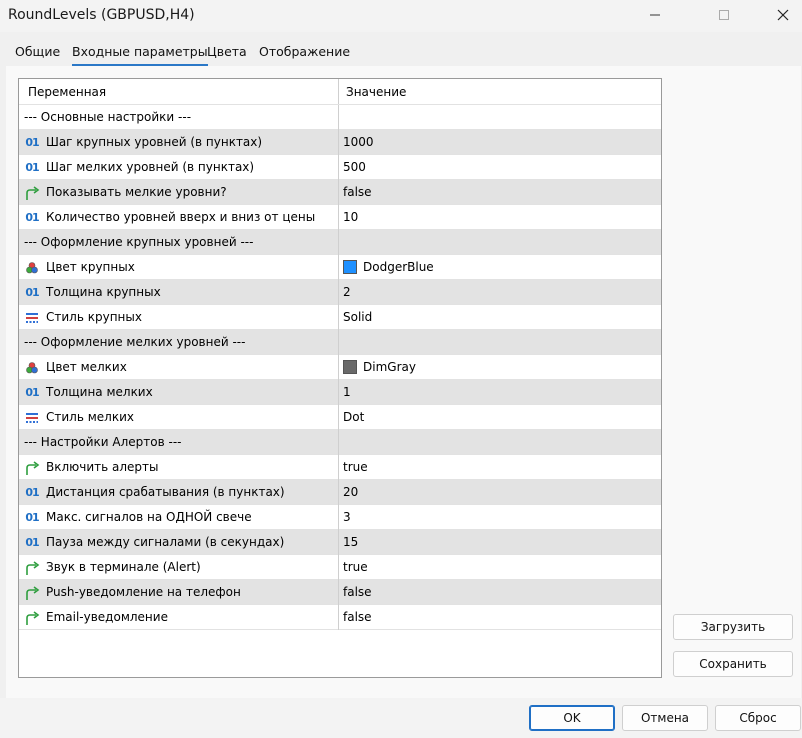 Image resolution: width=802 pixels, height=738 pixels. What do you see at coordinates (357, 592) in the screenshot?
I see `parameter-value: false` at bounding box center [357, 592].